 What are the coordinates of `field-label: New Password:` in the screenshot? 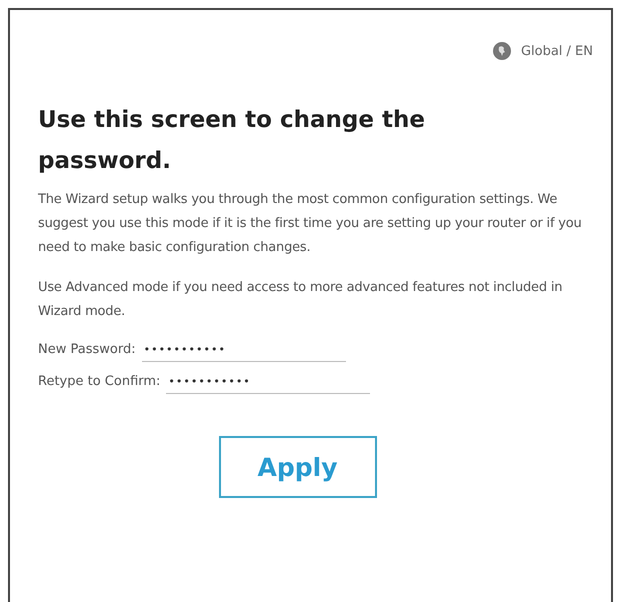 It's located at (87, 350).